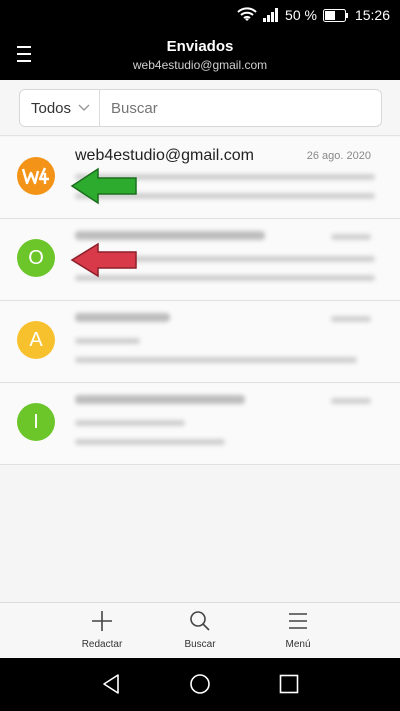 The height and width of the screenshot is (711, 400). Describe the element at coordinates (200, 46) in the screenshot. I see `folder-title: Enviados` at that location.